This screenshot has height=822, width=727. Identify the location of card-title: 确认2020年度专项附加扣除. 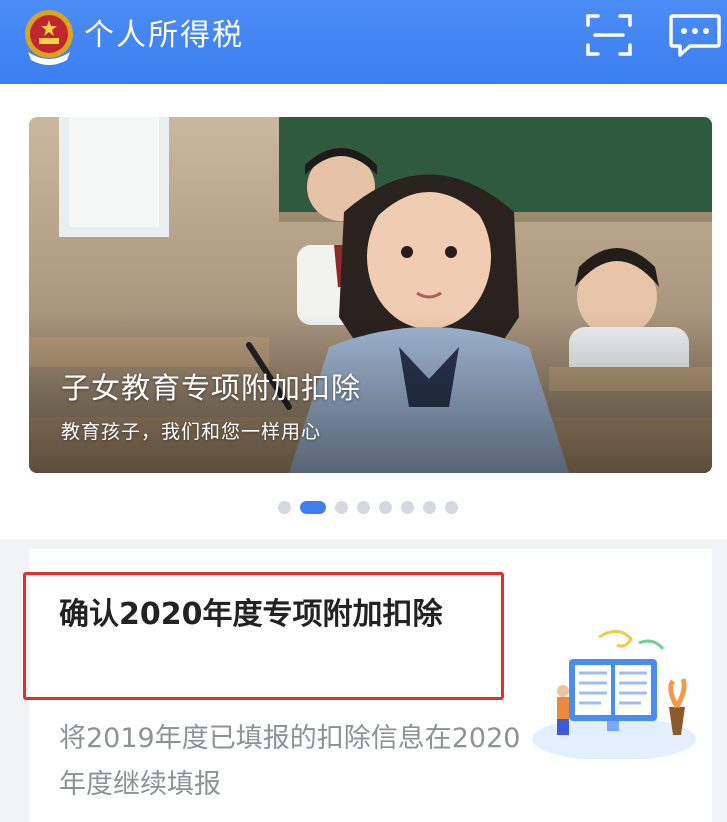
(251, 614).